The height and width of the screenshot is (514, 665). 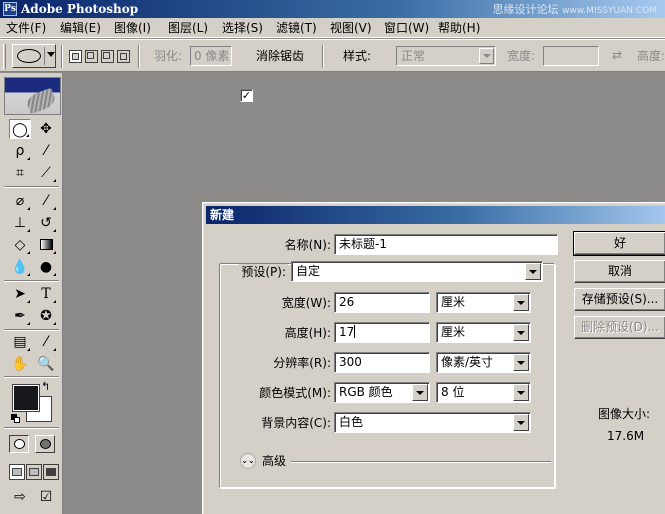 What do you see at coordinates (45, 386) in the screenshot?
I see `swap-colors-icon: ↰` at bounding box center [45, 386].